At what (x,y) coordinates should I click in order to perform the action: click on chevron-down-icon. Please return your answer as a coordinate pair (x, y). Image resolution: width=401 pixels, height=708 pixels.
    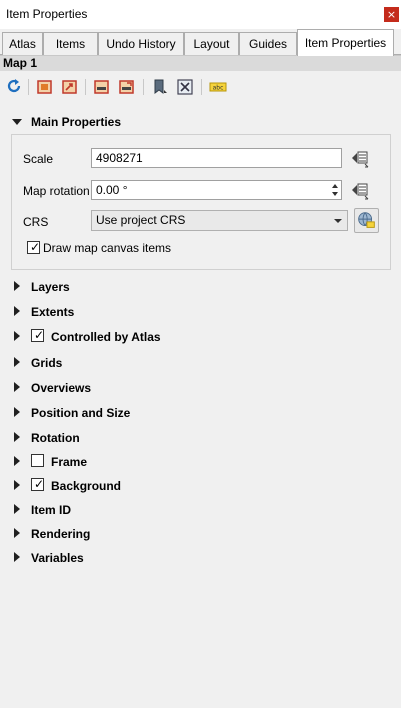
    Looking at the image, I should click on (338, 221).